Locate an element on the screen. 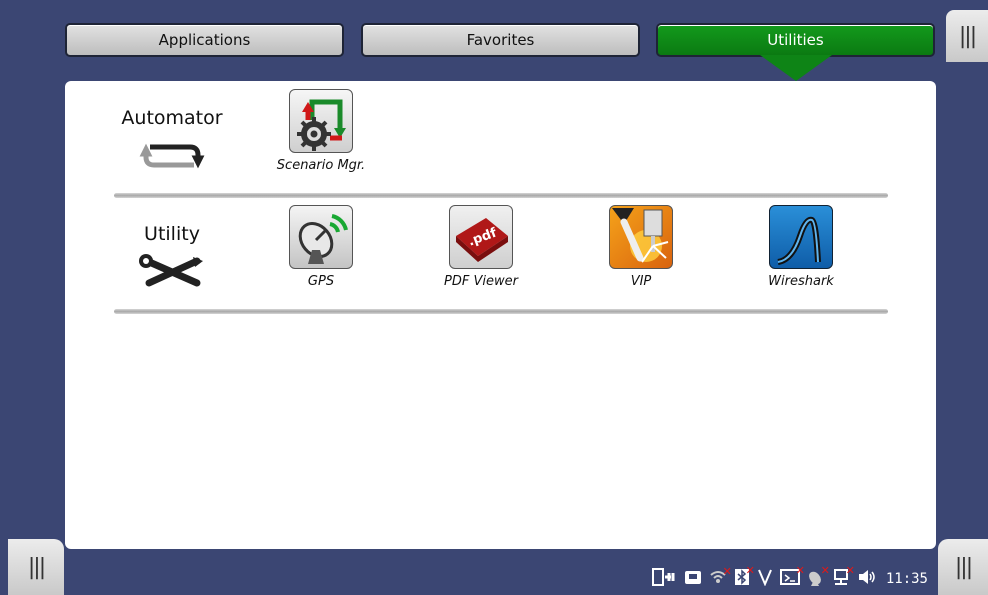  scenario-mgr-label: Scenario Mgr. is located at coordinates (321, 165).